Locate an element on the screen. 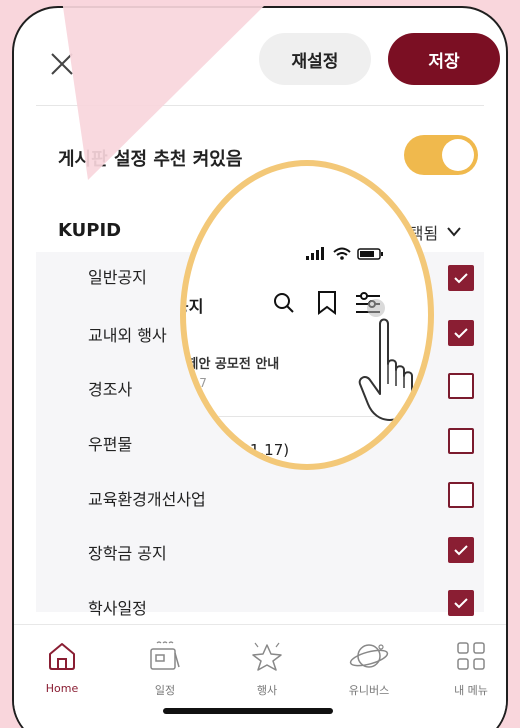 The image size is (520, 728). list-item: 학사일정 is located at coordinates (117, 608).